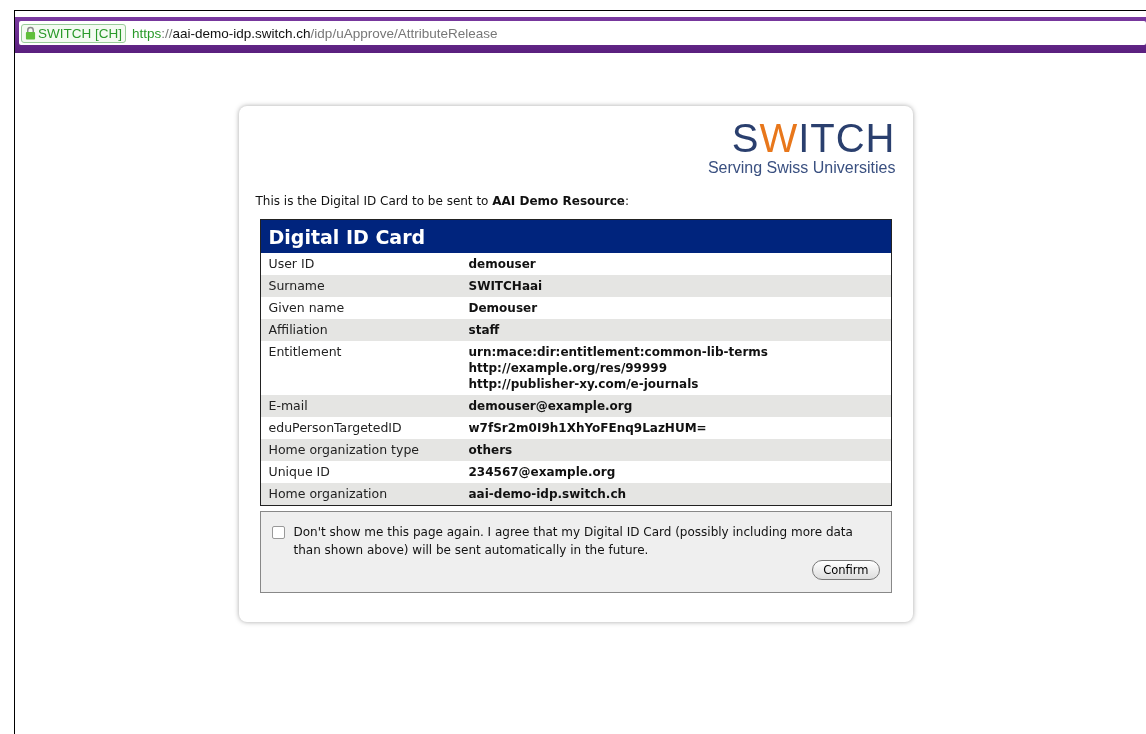 The width and height of the screenshot is (1146, 734). I want to click on attribute-name: Home organization, so click(328, 494).